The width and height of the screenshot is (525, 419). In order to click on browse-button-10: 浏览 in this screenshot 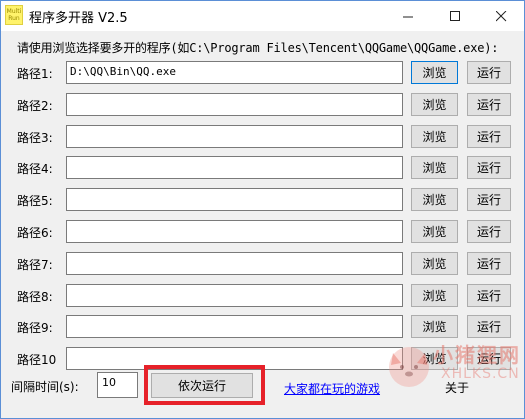, I will do `click(434, 358)`.